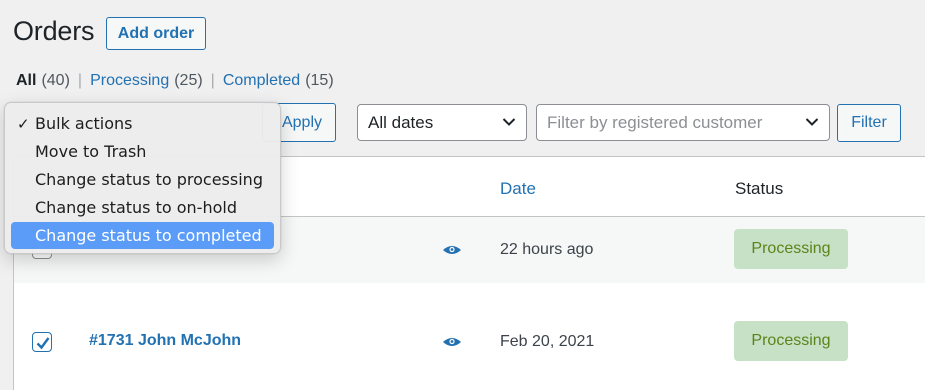 The width and height of the screenshot is (925, 390). Describe the element at coordinates (149, 179) in the screenshot. I see `menu-item-label: Change status to processing` at that location.